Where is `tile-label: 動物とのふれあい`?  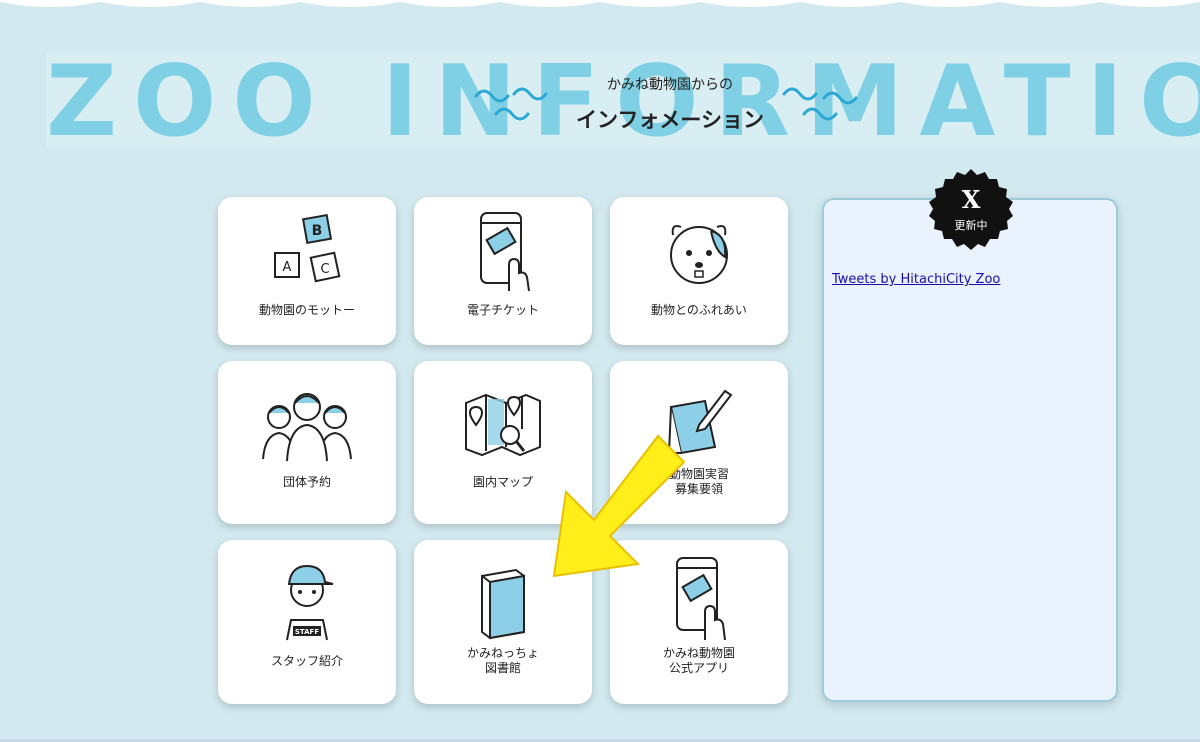 tile-label: 動物とのふれあい is located at coordinates (699, 310).